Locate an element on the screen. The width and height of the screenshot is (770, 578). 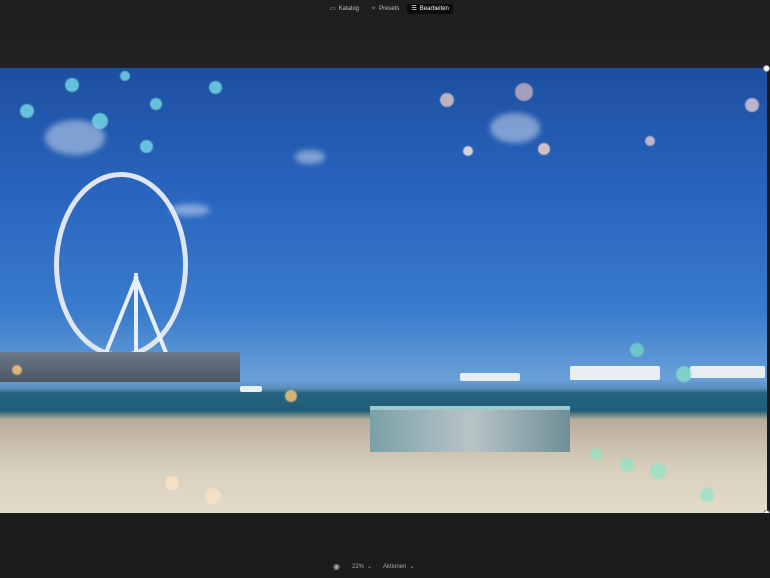
skyline is located at coordinates (120, 367).